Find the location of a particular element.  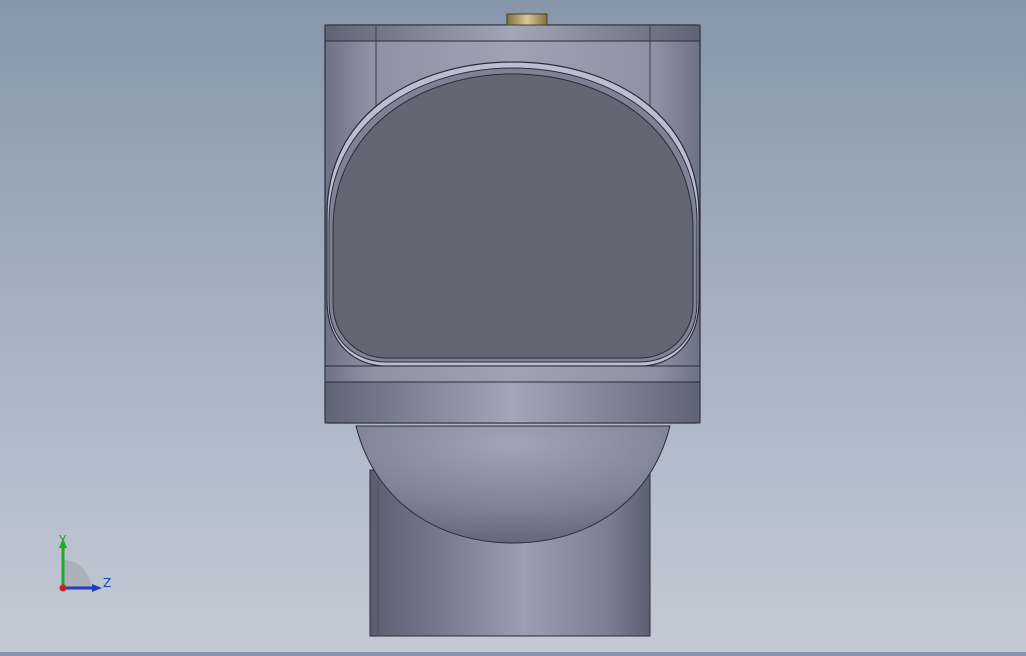

x-axis-dot is located at coordinates (63, 588).